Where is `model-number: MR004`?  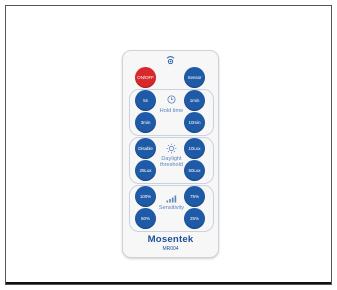 model-number: MR004 is located at coordinates (170, 249).